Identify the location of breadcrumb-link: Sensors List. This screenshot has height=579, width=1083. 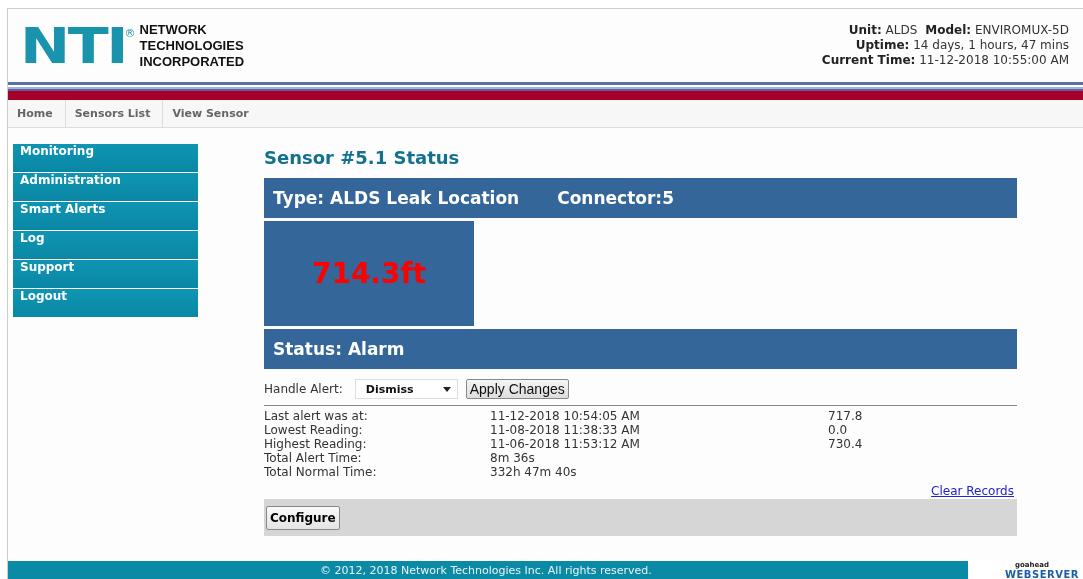
(114, 113).